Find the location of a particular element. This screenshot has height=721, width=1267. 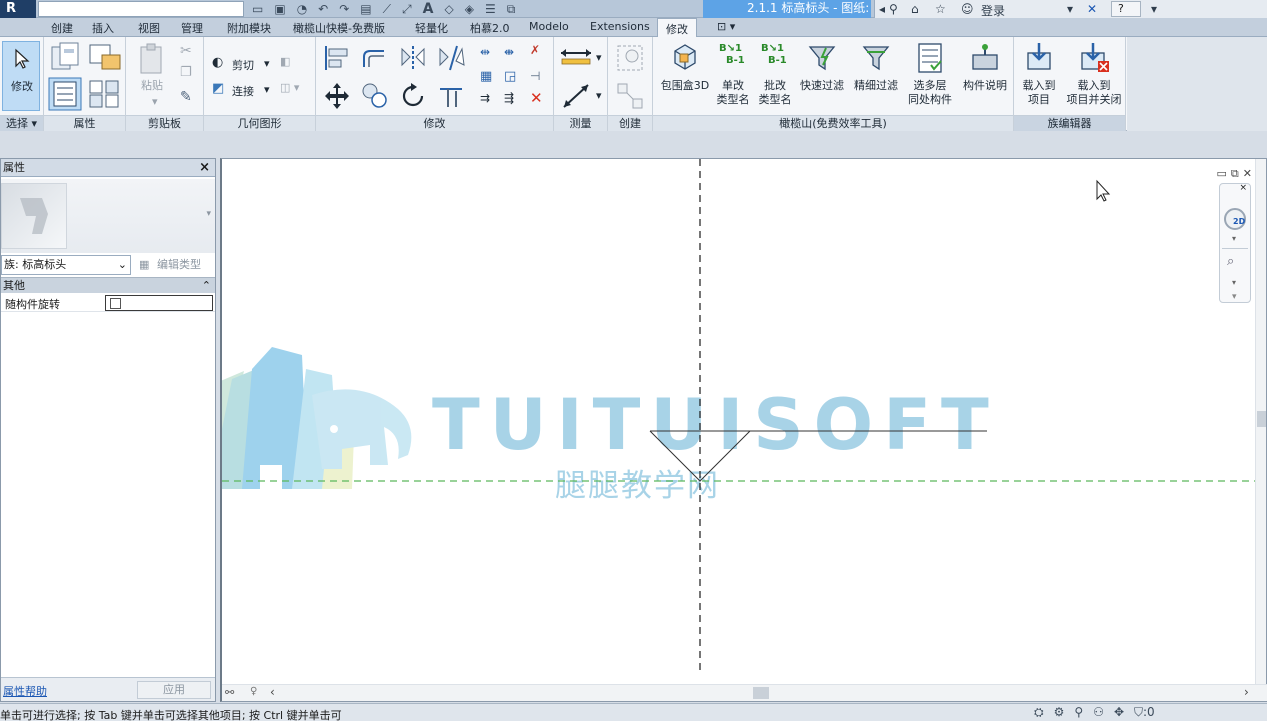

properties-help-link: 属性帮助 is located at coordinates (25, 691).